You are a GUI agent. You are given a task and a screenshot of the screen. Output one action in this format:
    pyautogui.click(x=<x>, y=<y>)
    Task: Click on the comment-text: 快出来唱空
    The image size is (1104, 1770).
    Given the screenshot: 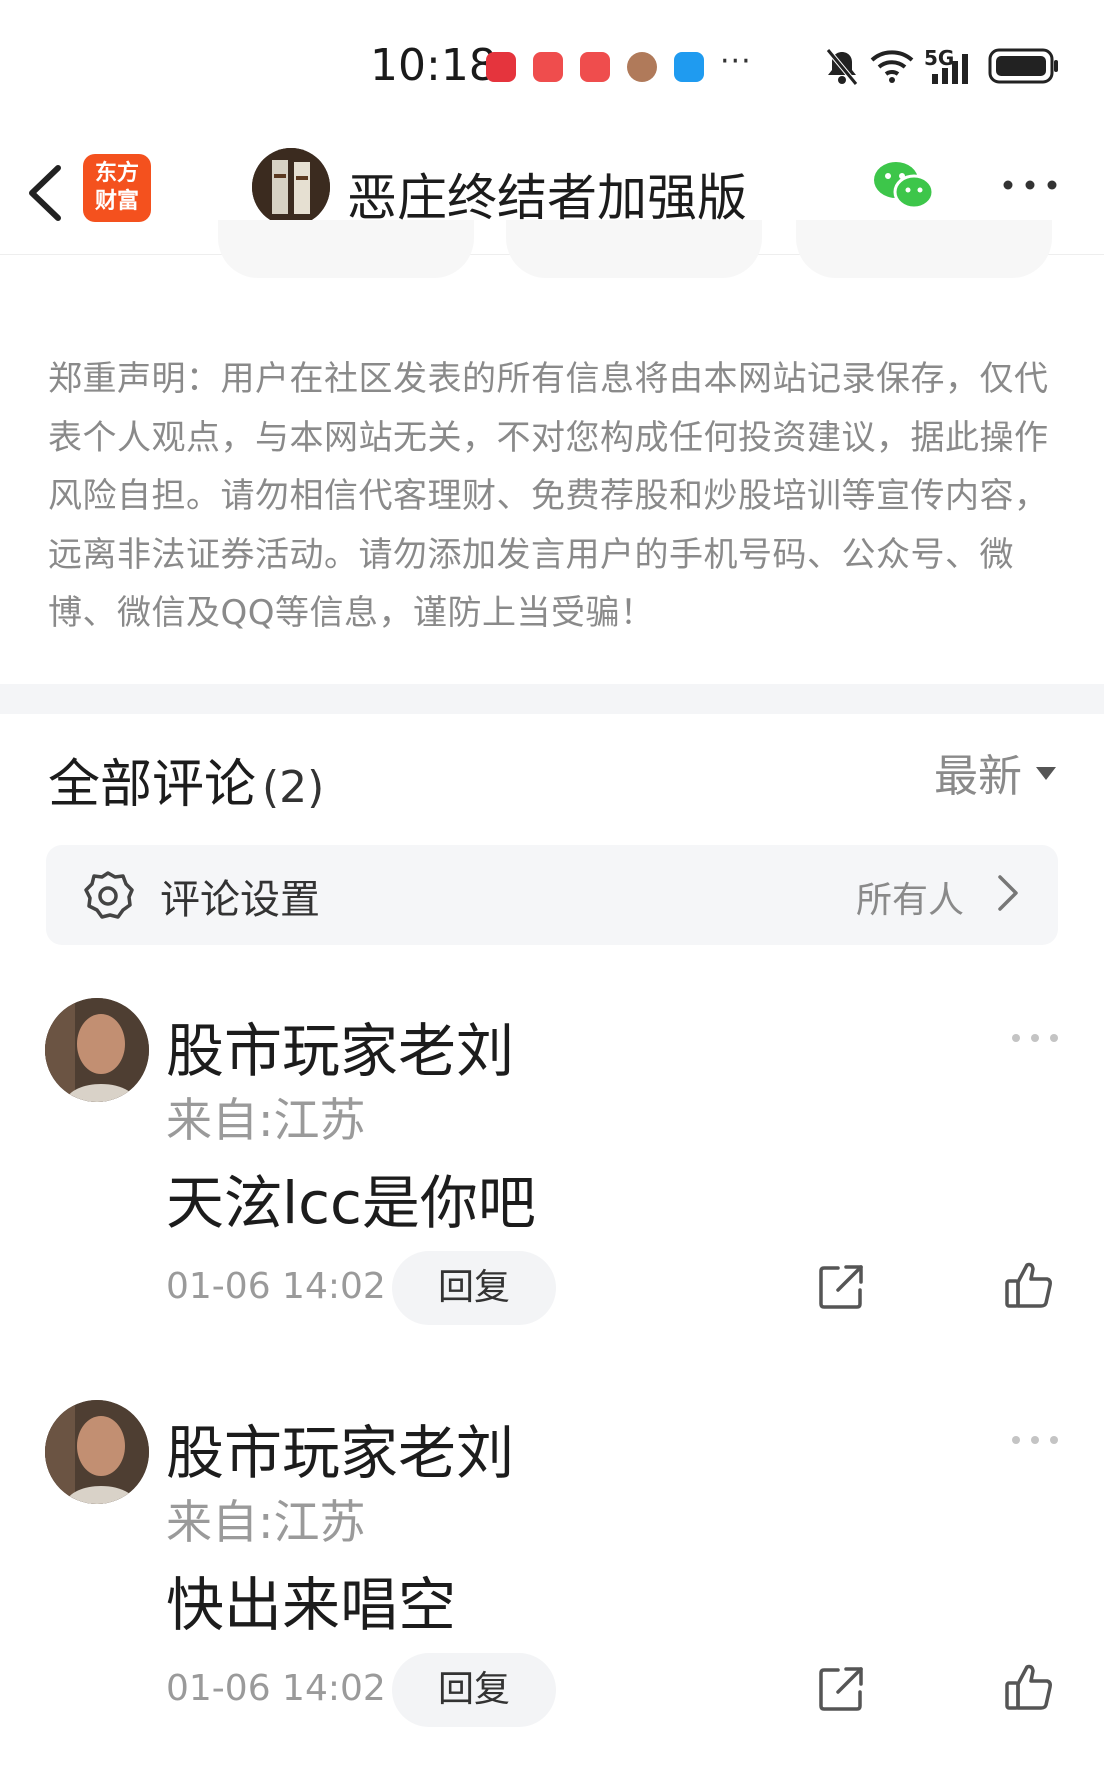 What is the action you would take?
    pyautogui.click(x=311, y=1605)
    